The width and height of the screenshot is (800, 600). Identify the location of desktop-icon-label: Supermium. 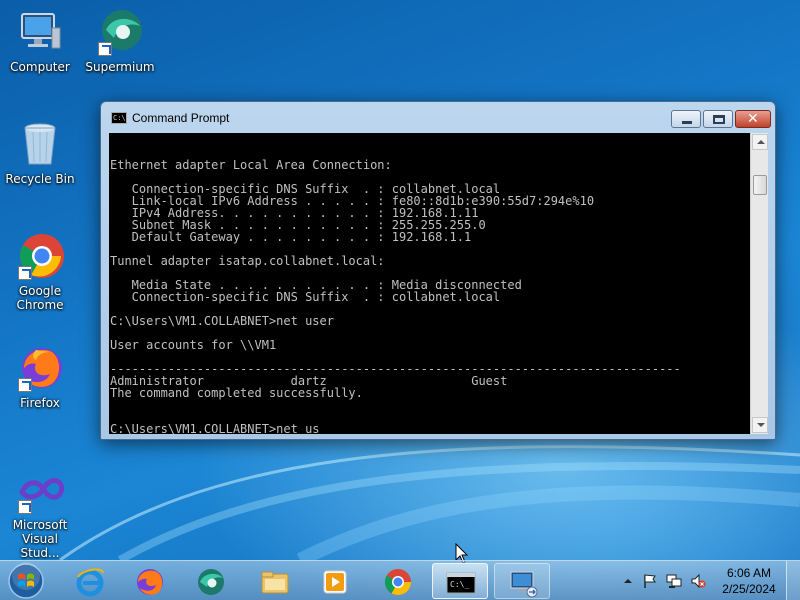
(120, 67).